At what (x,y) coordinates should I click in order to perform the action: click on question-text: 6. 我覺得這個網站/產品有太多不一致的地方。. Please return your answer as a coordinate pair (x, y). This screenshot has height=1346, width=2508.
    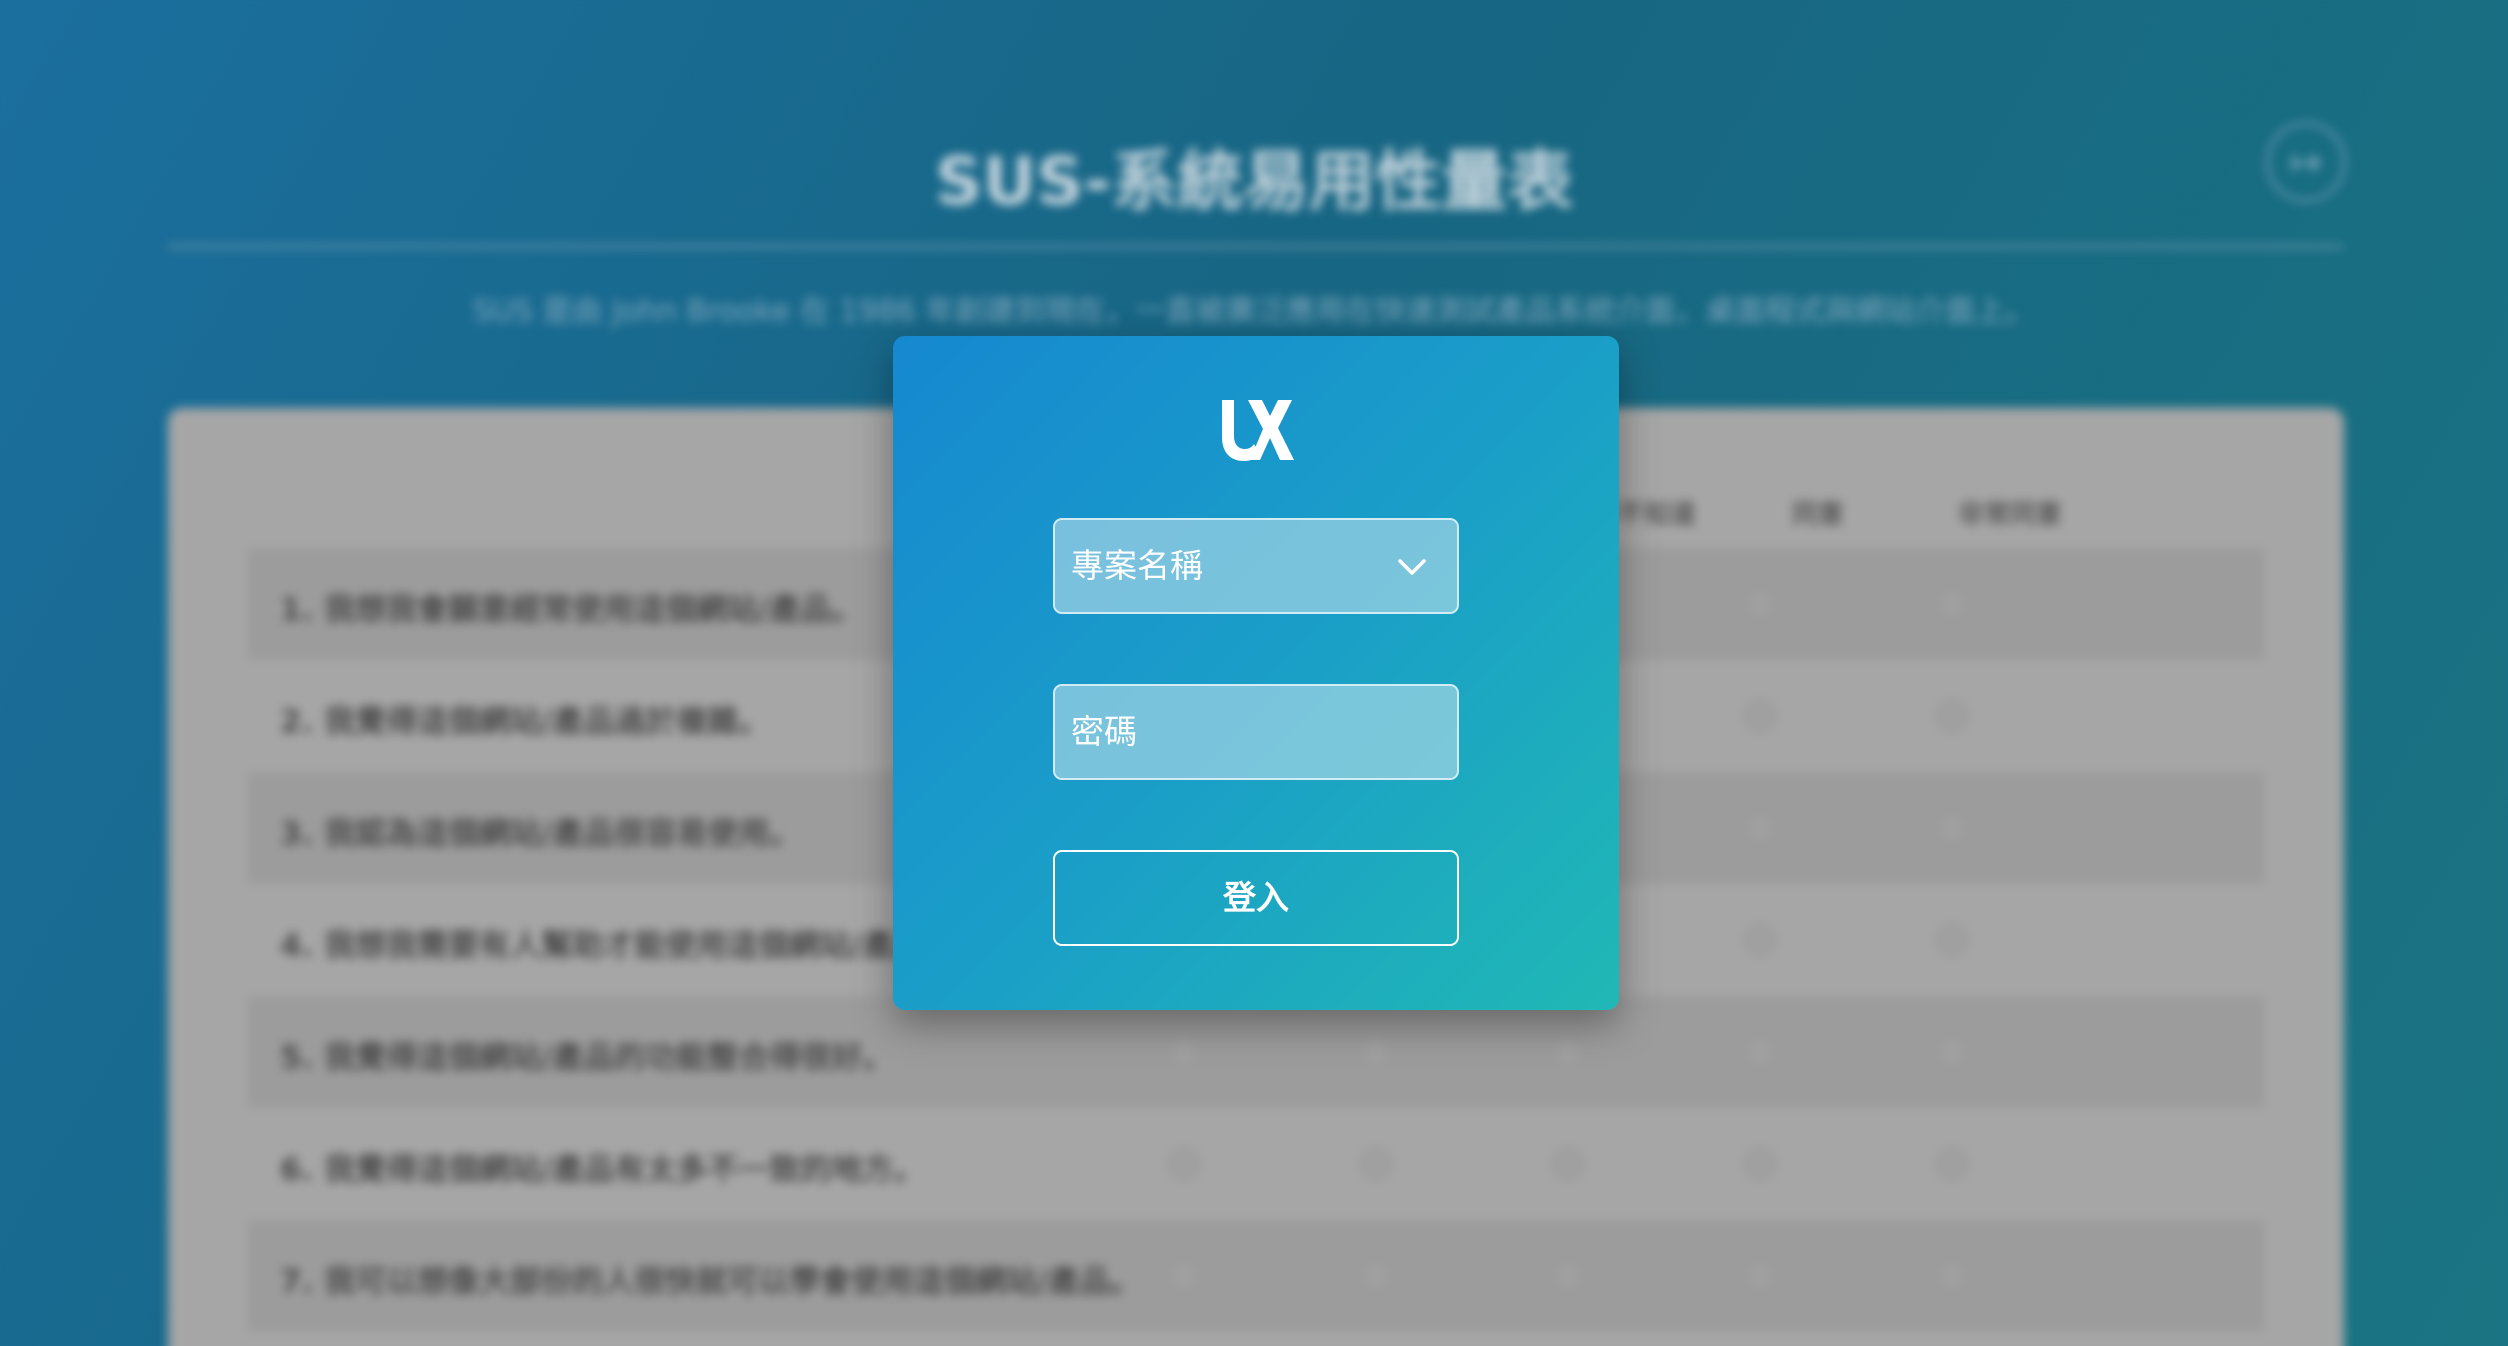
    Looking at the image, I should click on (602, 1170).